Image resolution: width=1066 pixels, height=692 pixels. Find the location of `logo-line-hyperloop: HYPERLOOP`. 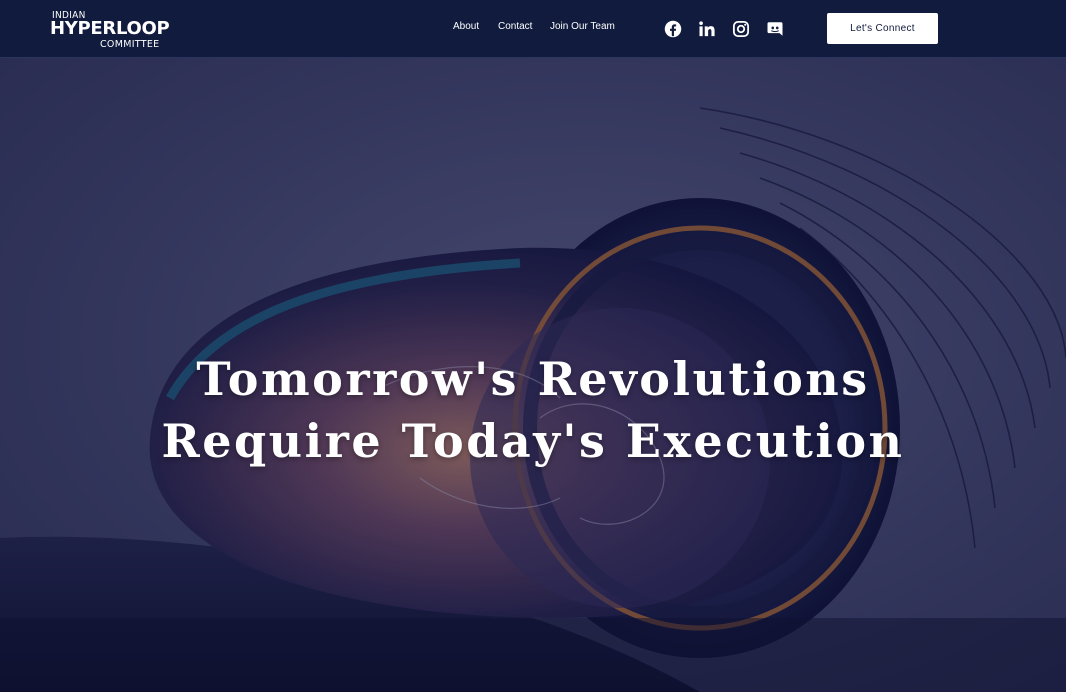

logo-line-hyperloop: HYPERLOOP is located at coordinates (110, 28).